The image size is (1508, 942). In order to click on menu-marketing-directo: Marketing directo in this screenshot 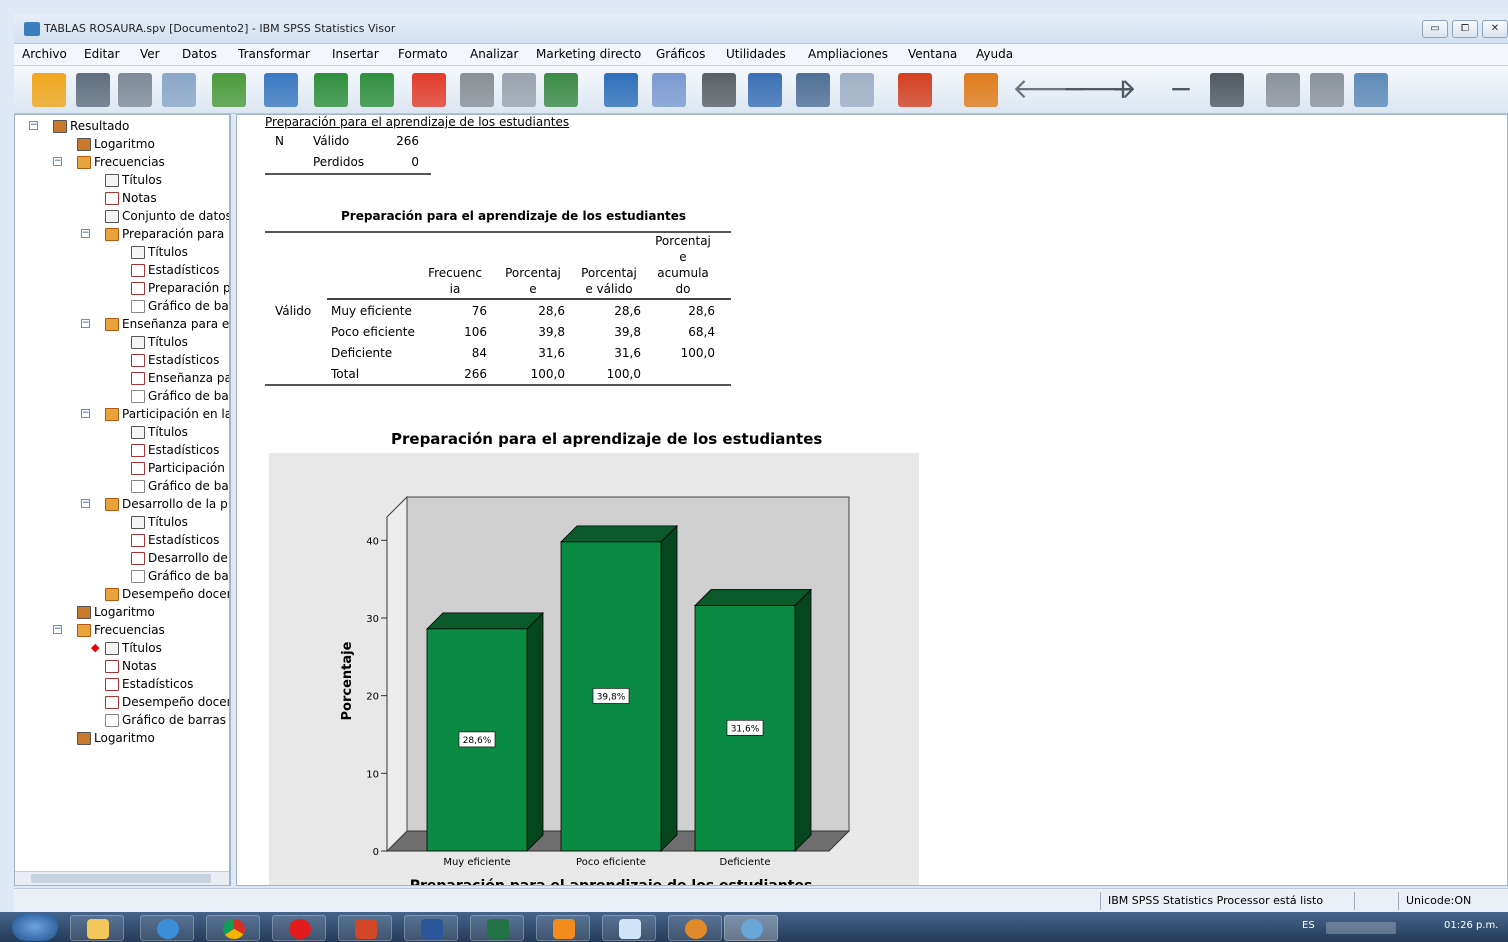, I will do `click(588, 54)`.